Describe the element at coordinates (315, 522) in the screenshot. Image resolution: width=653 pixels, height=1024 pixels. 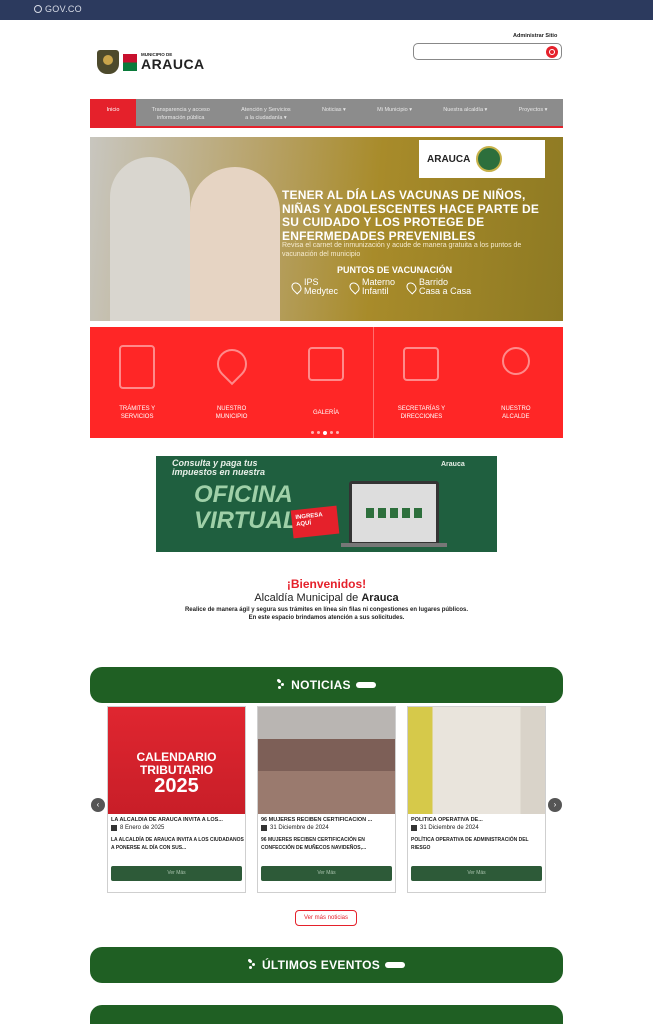
I see `banner-enter-tag: INGRESA AQUÍ` at that location.